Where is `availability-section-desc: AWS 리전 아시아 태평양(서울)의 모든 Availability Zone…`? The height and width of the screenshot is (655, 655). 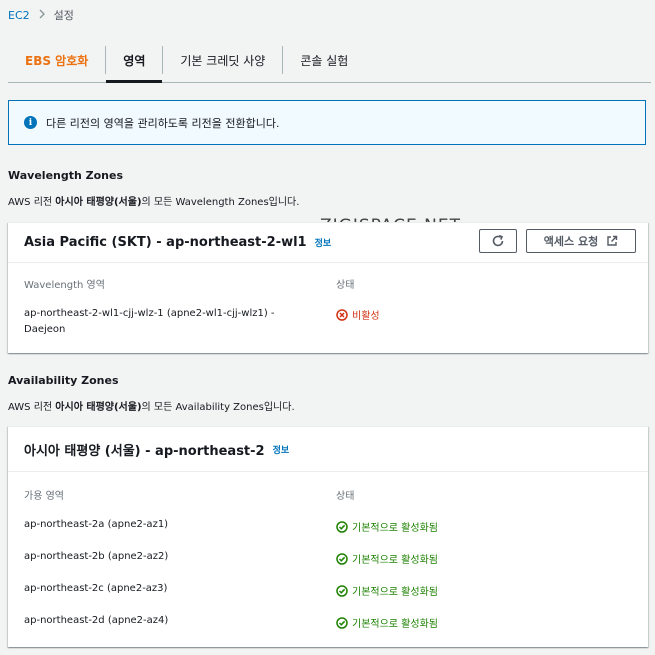
availability-section-desc: AWS 리전 아시아 태평양(서울)의 모든 Availability Zone… is located at coordinates (151, 405).